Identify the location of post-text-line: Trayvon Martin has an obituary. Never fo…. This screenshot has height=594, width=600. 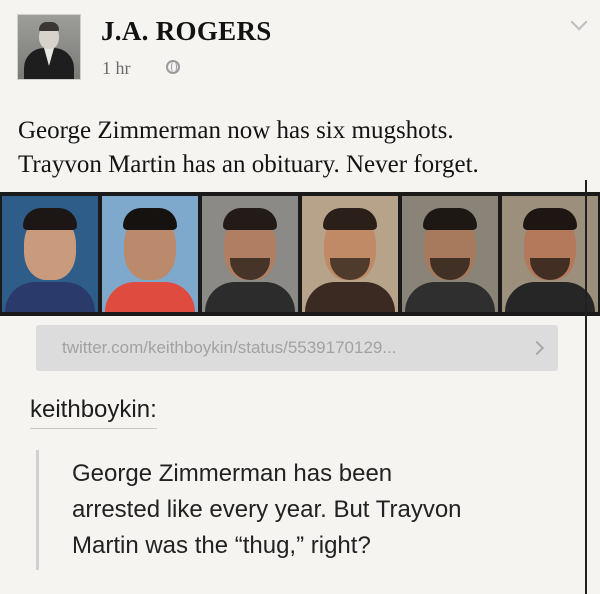
(248, 164).